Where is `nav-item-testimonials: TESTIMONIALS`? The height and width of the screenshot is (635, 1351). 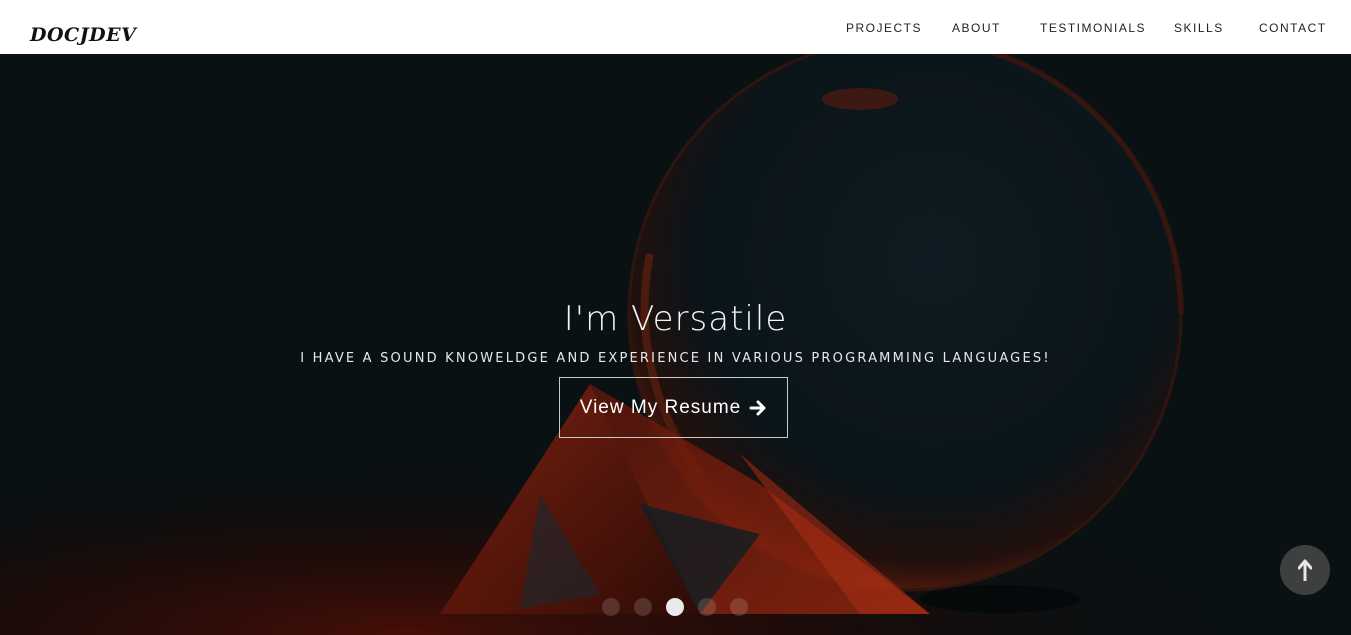 nav-item-testimonials: TESTIMONIALS is located at coordinates (1093, 28).